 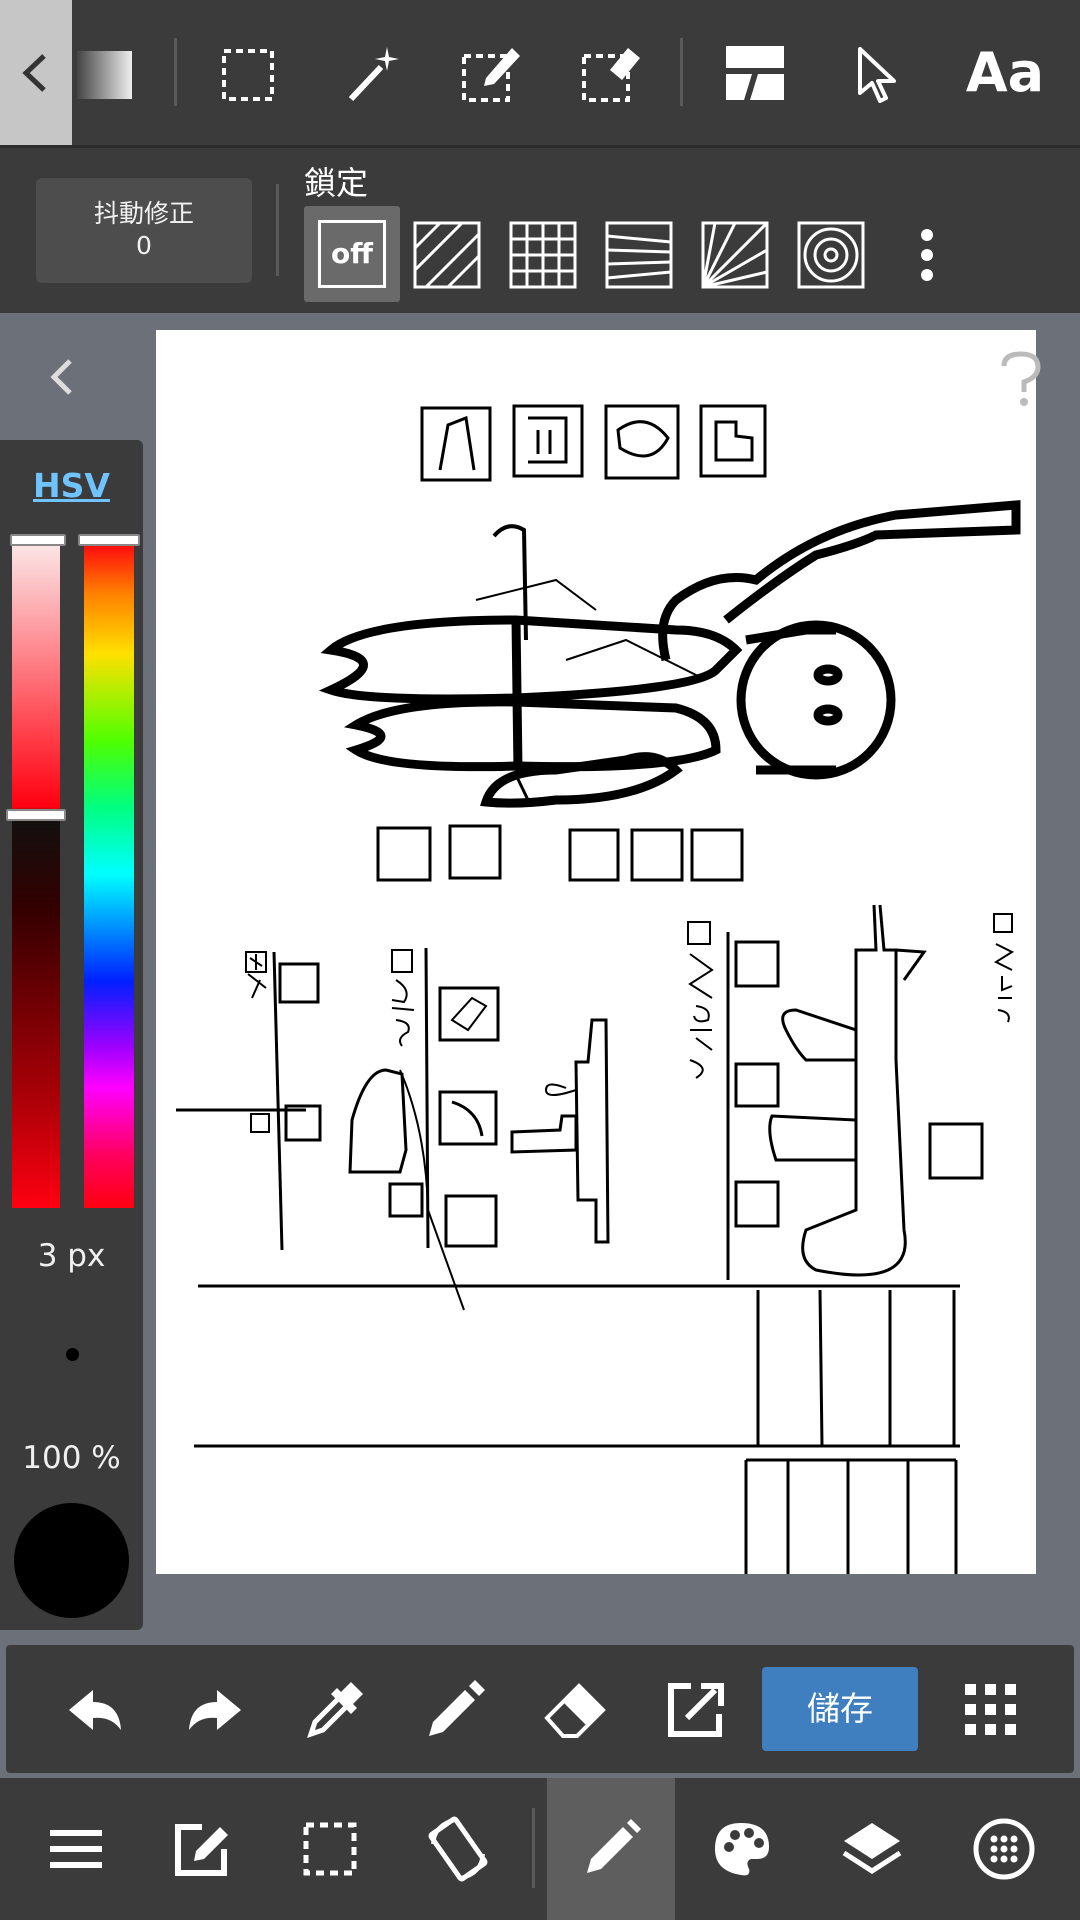 I want to click on redo-icon, so click(x=215, y=1710).